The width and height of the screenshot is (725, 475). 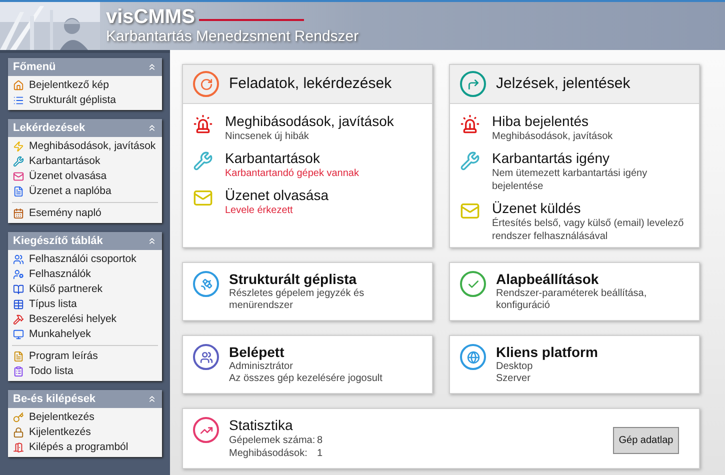 I want to click on panel-title: Lekérdezések, so click(x=49, y=128).